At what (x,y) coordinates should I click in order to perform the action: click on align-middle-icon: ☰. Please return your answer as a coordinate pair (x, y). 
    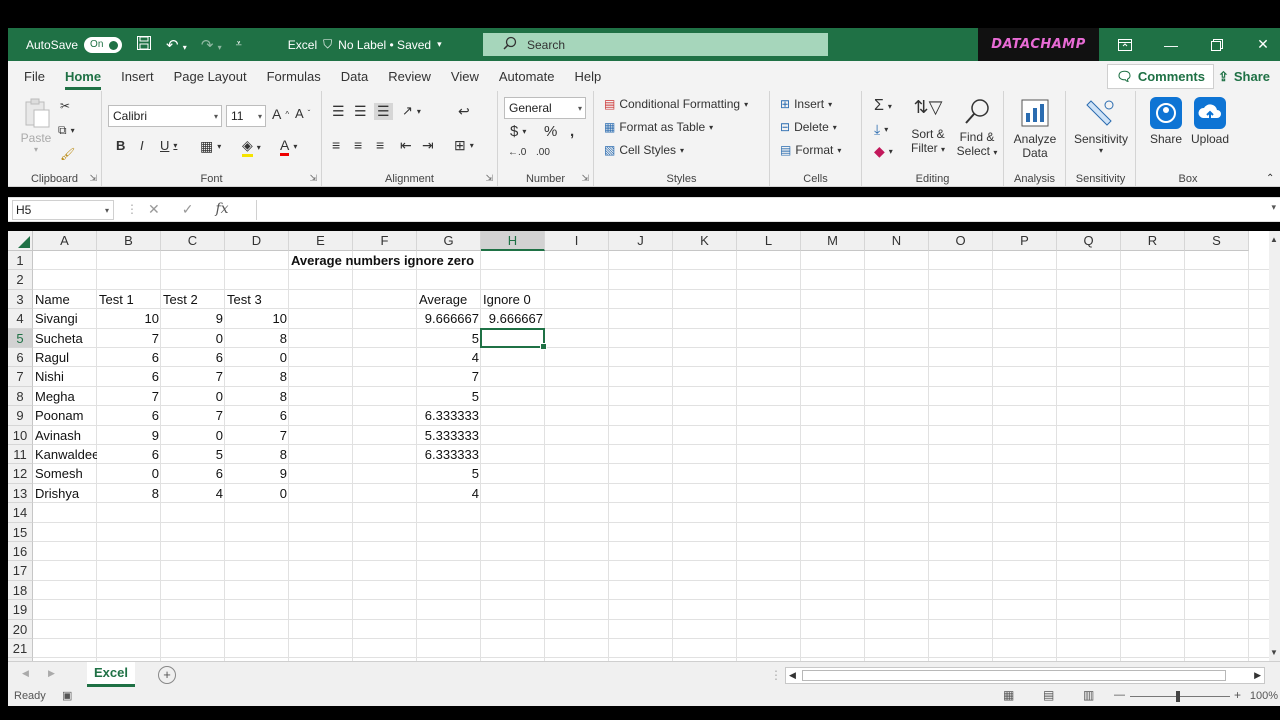
    Looking at the image, I should click on (360, 111).